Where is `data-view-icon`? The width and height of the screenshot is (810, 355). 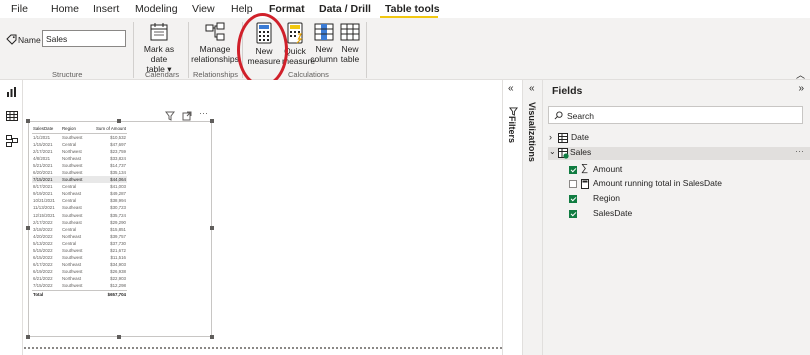
data-view-icon is located at coordinates (12, 116).